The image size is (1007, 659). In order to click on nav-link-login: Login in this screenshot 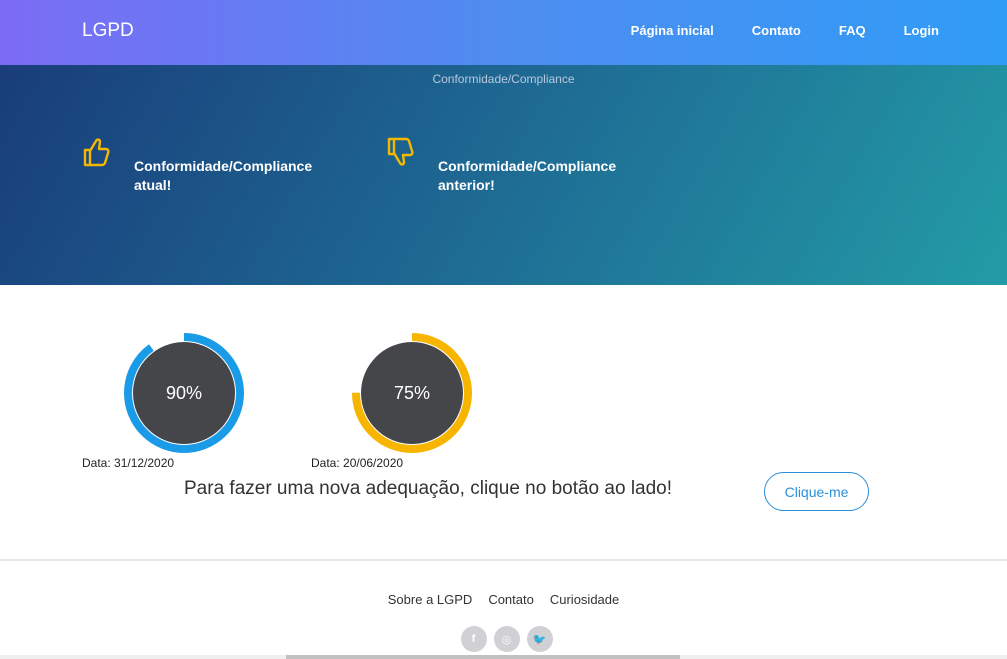, I will do `click(921, 30)`.